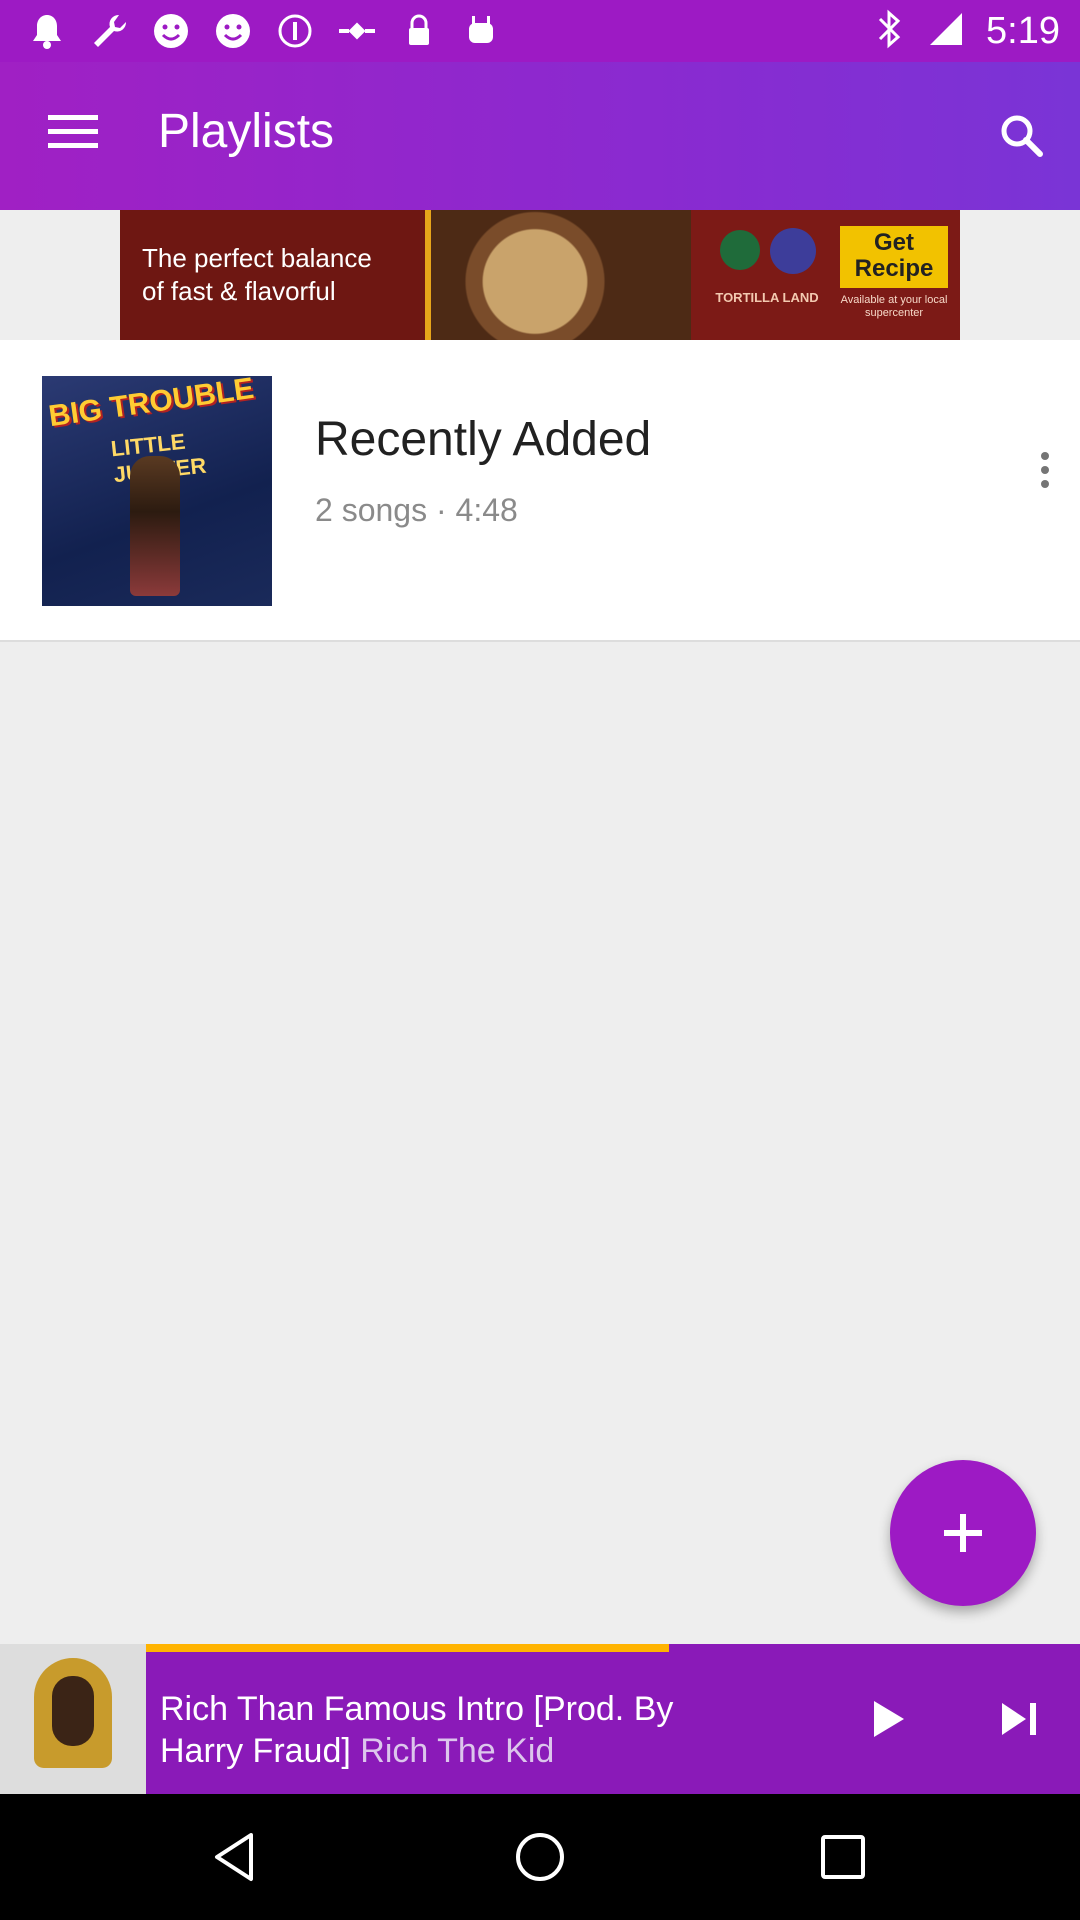 The height and width of the screenshot is (1920, 1080). Describe the element at coordinates (257, 274) in the screenshot. I see `ad-headline: The perfect balance of fast & flavorful` at that location.